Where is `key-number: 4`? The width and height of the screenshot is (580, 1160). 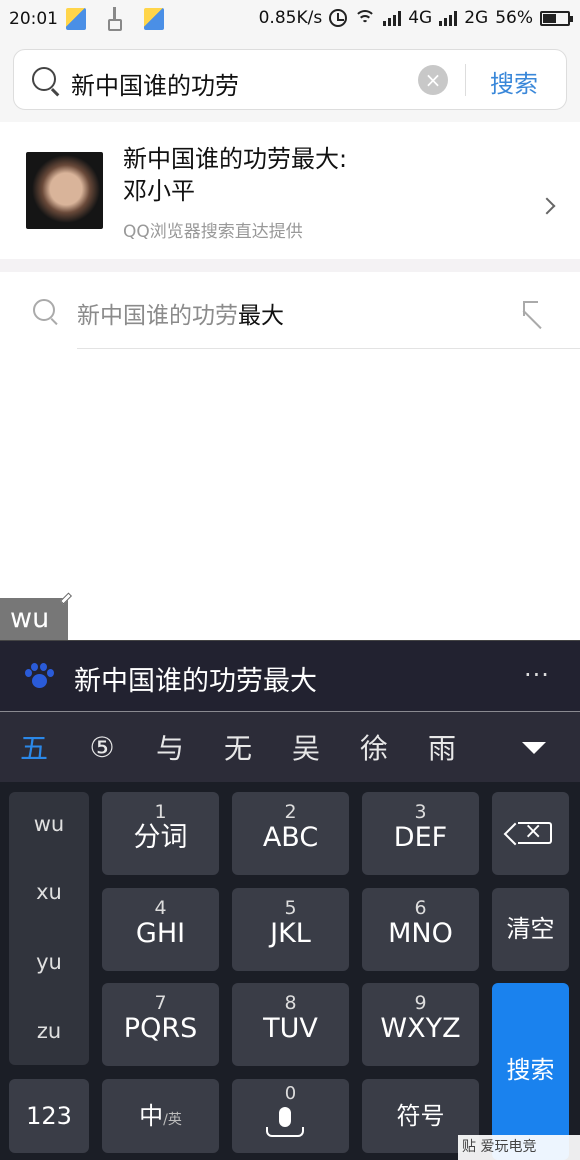
key-number: 4 is located at coordinates (160, 908).